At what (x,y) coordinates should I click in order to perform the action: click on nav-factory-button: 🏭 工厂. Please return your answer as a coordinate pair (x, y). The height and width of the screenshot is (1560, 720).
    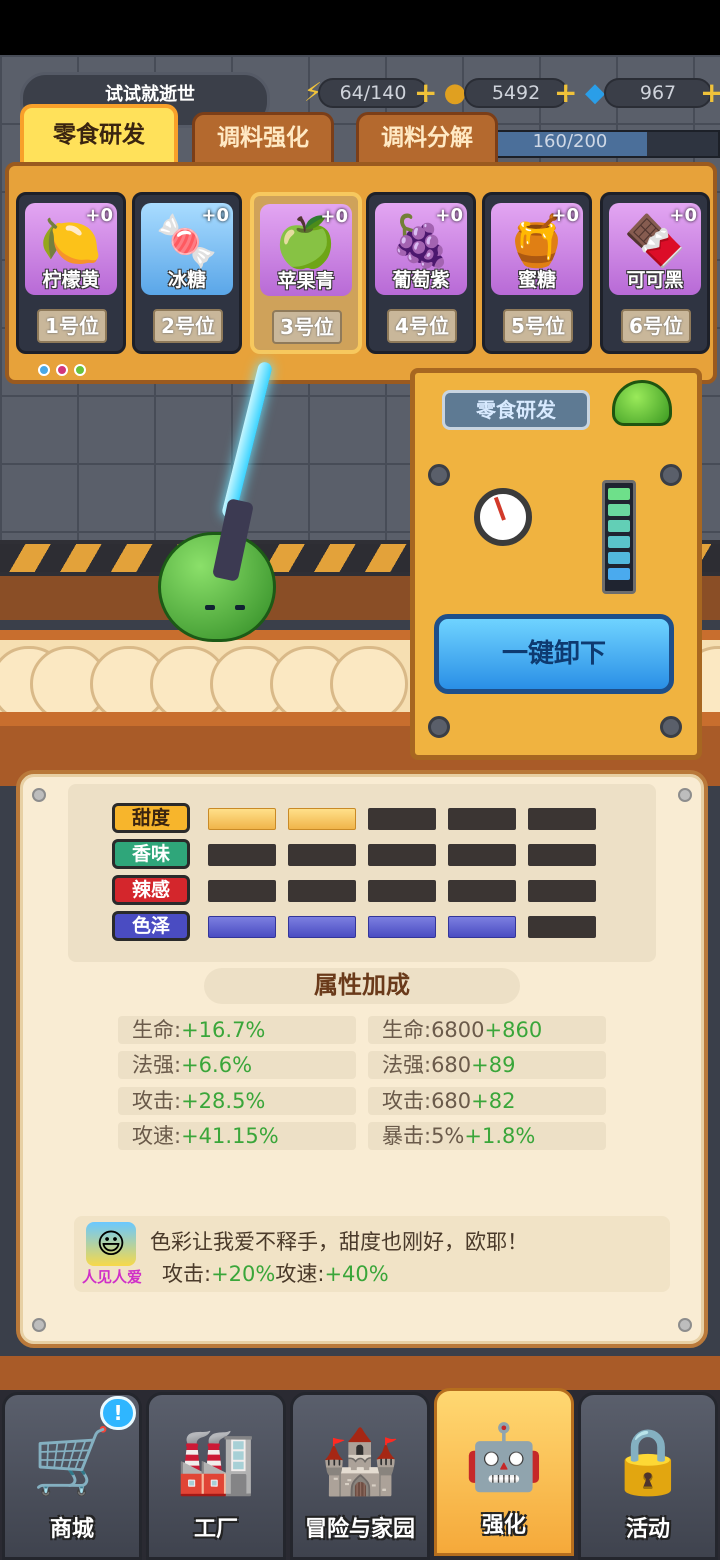
    Looking at the image, I should click on (216, 1476).